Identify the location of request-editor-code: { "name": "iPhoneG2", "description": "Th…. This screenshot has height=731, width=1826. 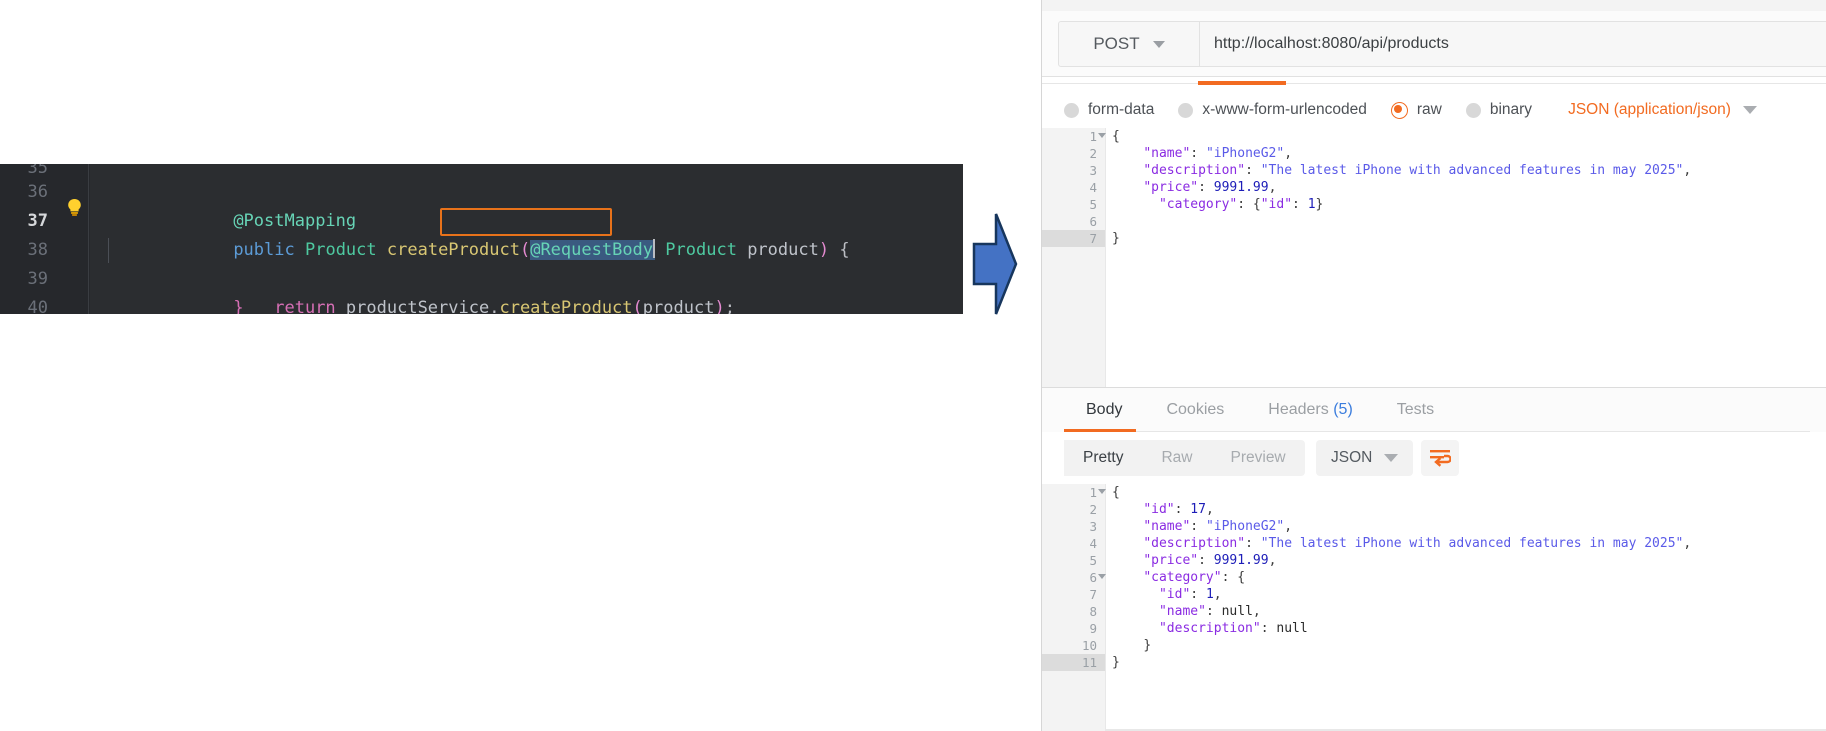
(1466, 223).